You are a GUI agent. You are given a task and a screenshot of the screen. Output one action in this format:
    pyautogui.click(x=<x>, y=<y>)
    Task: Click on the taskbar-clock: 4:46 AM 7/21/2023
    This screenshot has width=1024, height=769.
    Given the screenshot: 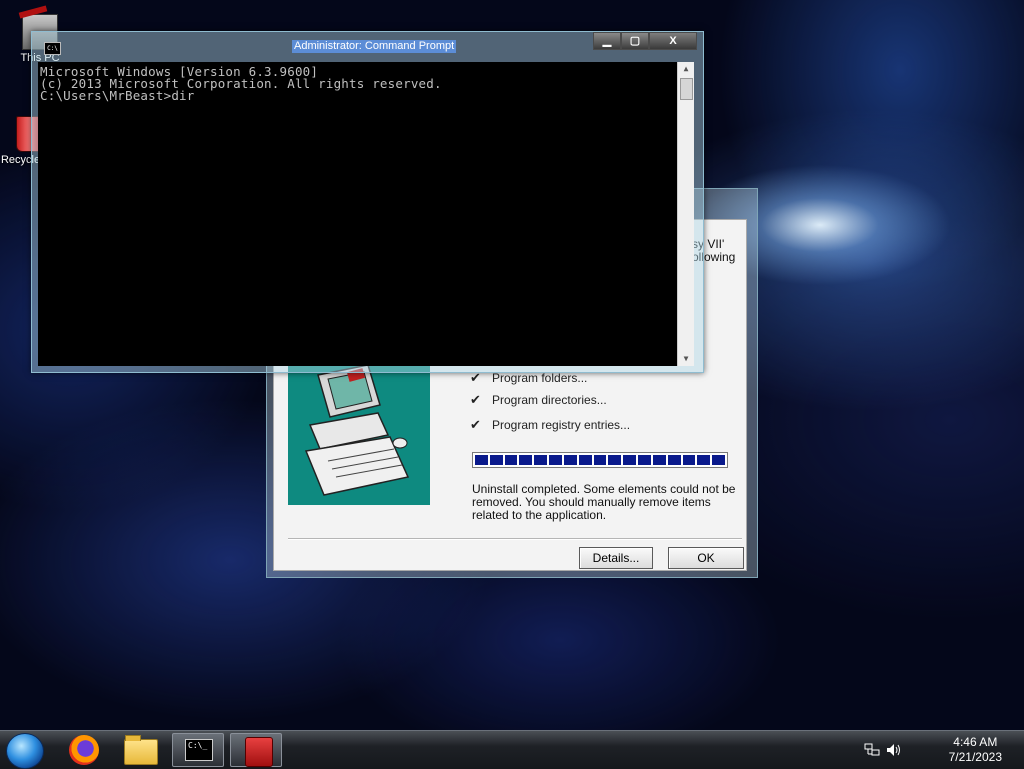 What is the action you would take?
    pyautogui.click(x=975, y=750)
    